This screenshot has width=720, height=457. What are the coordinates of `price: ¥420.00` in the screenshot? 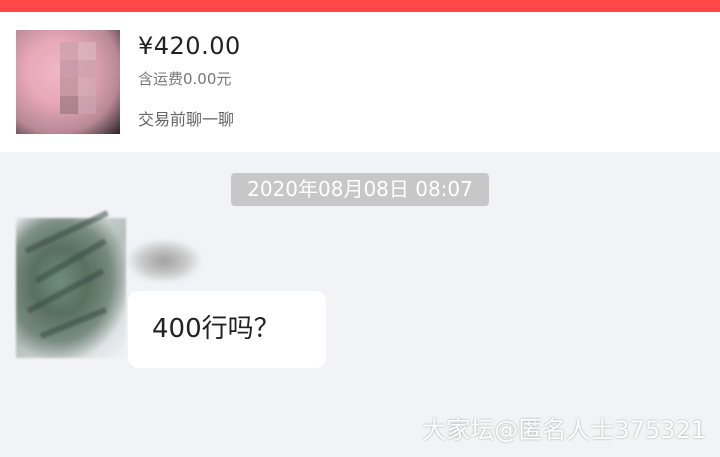 It's located at (189, 46).